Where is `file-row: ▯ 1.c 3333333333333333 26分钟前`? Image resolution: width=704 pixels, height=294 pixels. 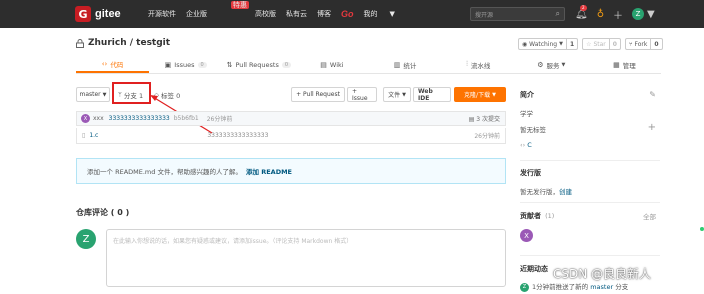 file-row: ▯ 1.c 3333333333333333 26分钟前 is located at coordinates (291, 136).